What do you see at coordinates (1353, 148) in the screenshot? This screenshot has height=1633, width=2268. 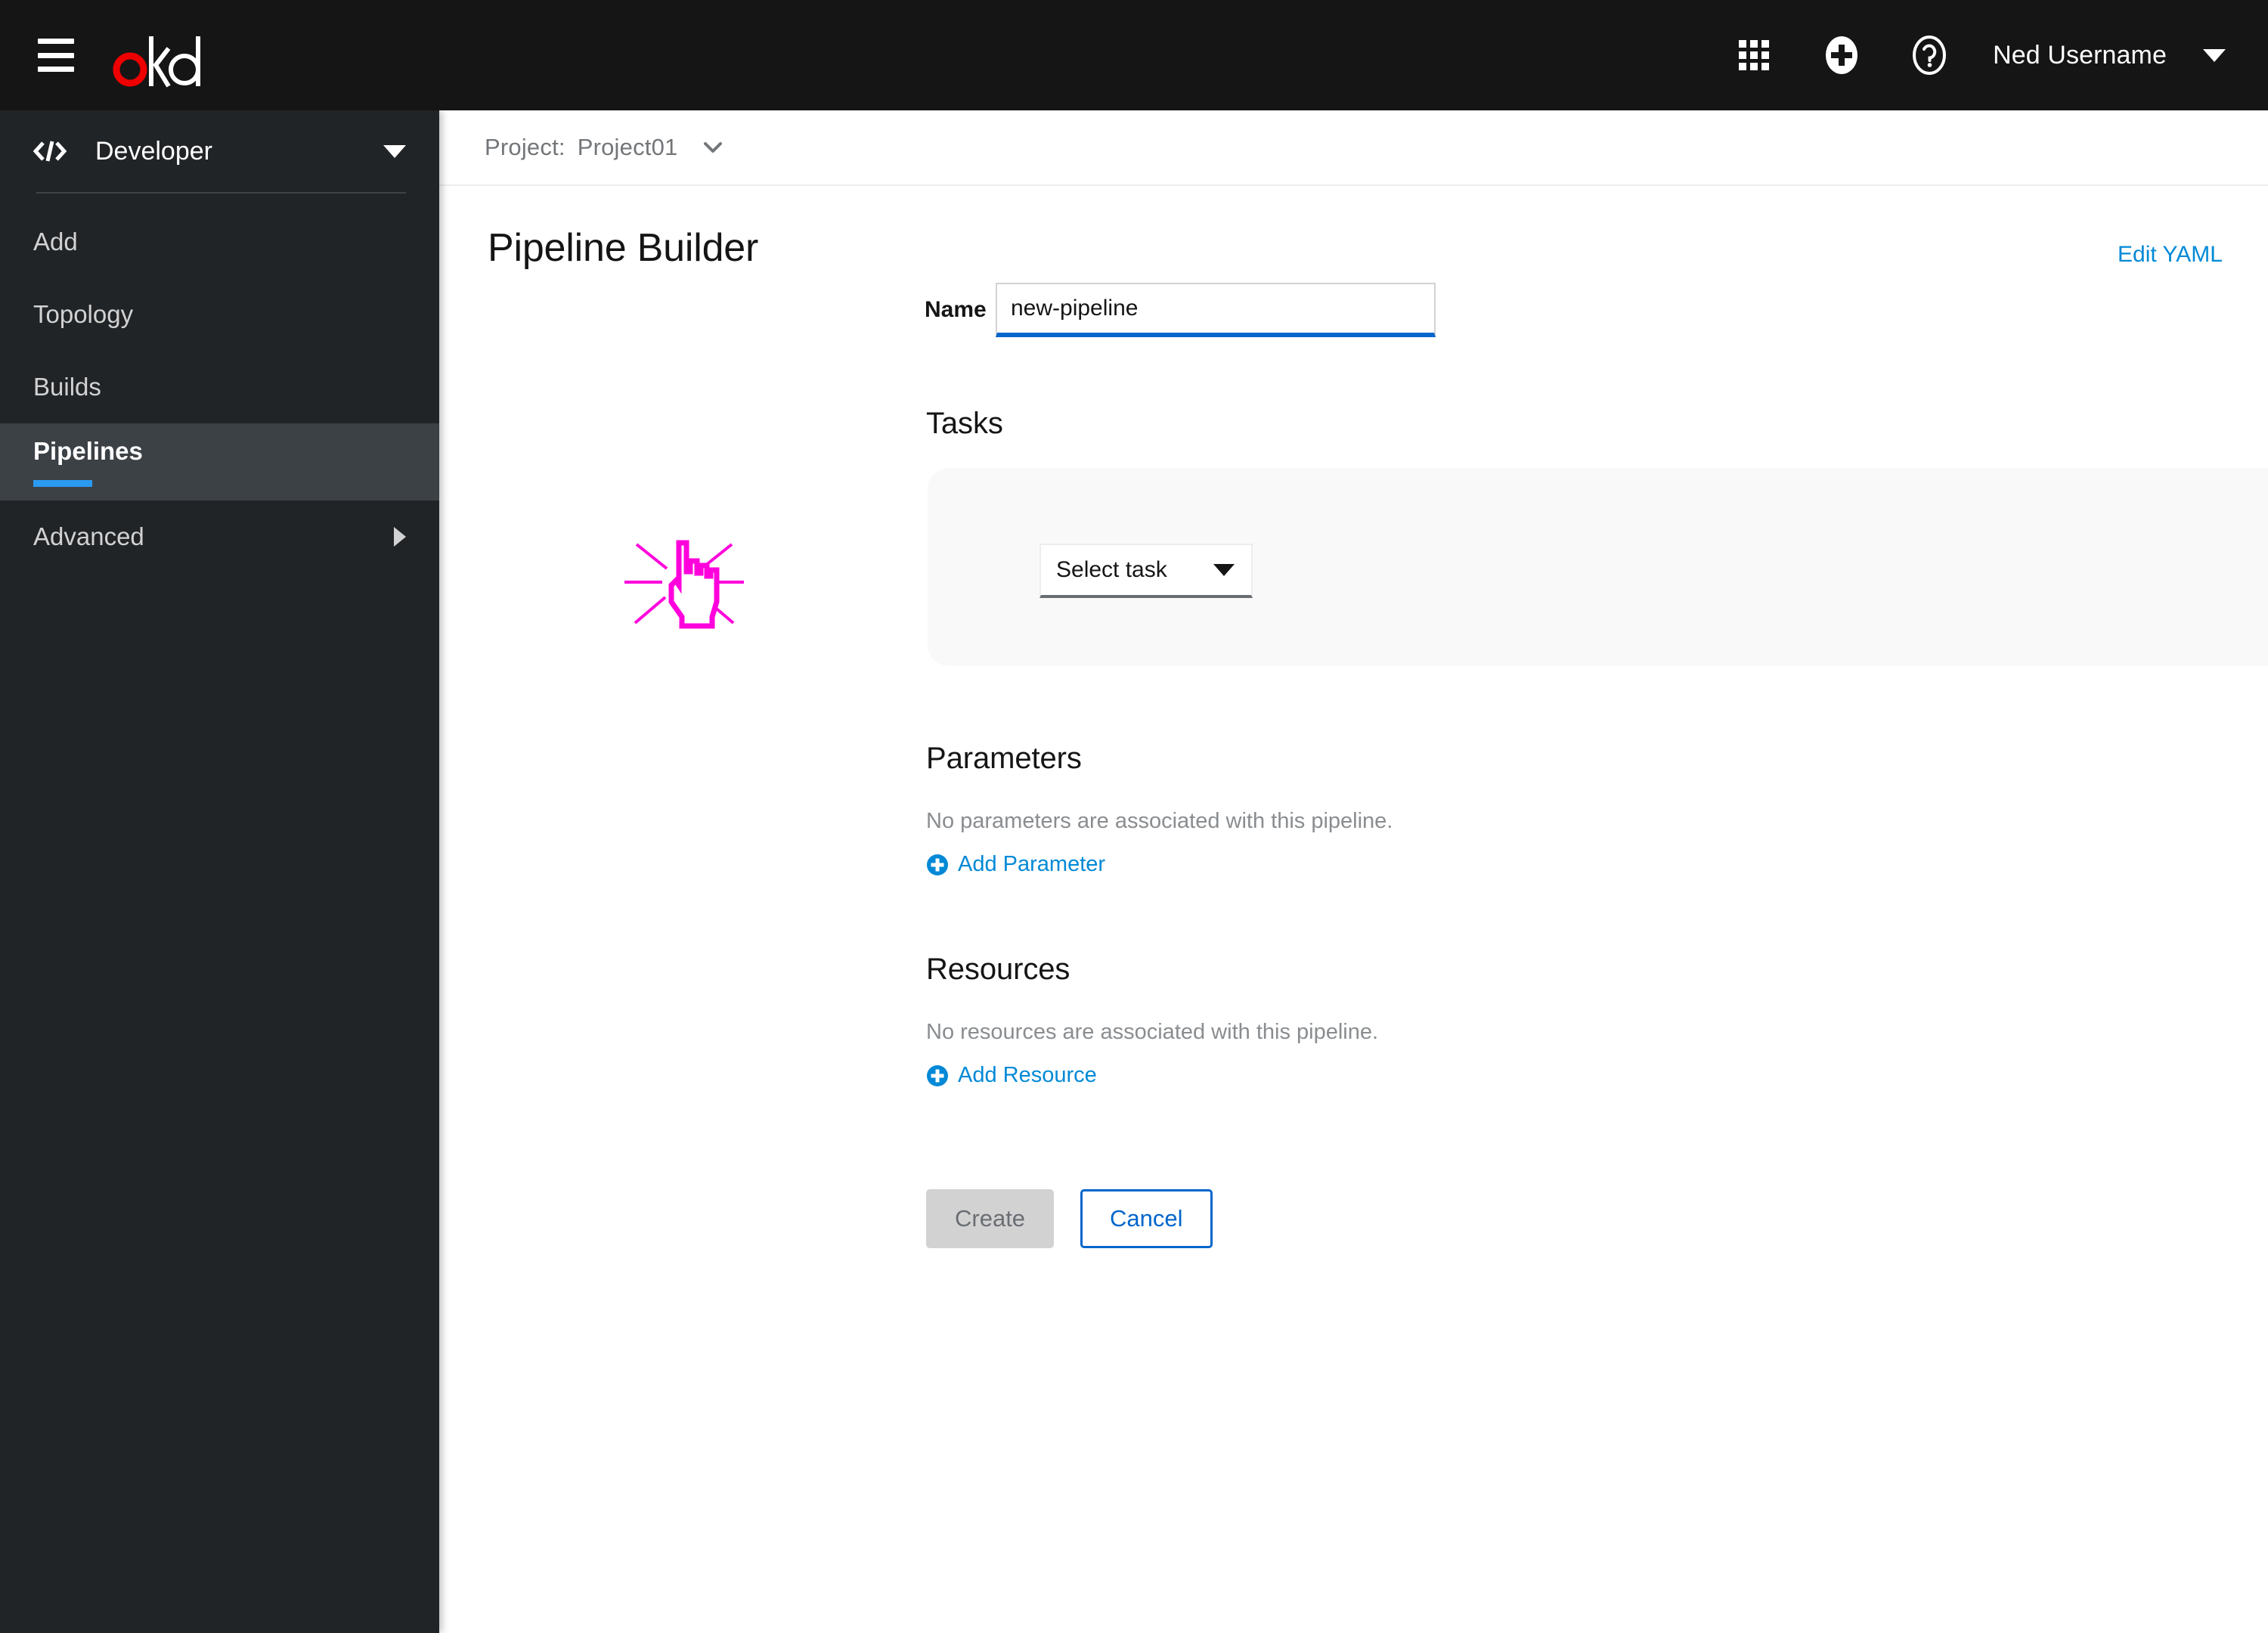 I see `project-bar: Project: Project01` at bounding box center [1353, 148].